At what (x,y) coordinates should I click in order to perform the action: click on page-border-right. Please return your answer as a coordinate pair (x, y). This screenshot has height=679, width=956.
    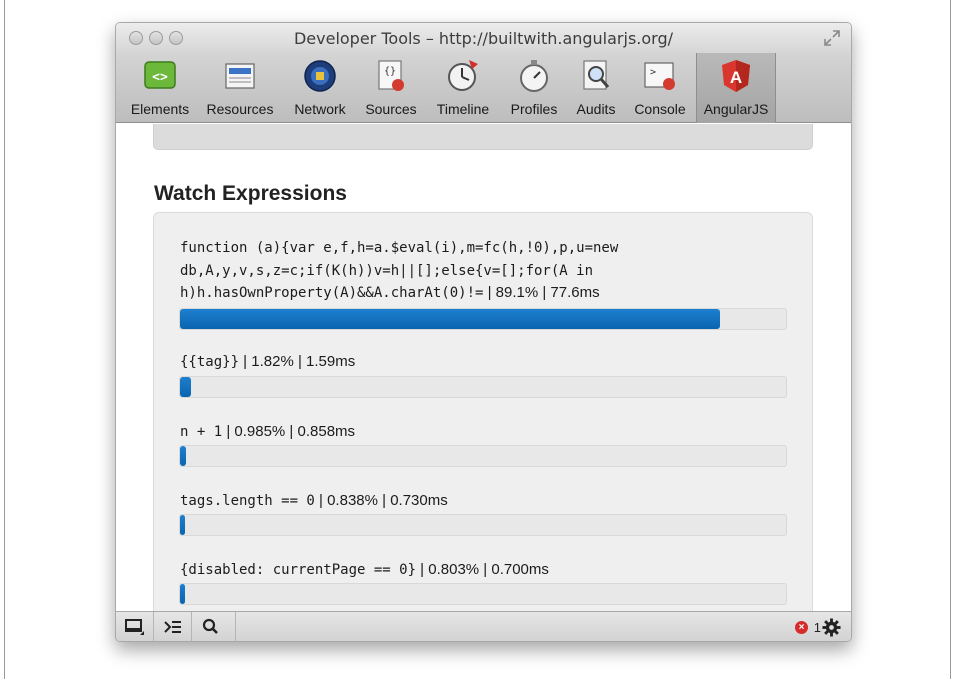
    Looking at the image, I should click on (950, 339).